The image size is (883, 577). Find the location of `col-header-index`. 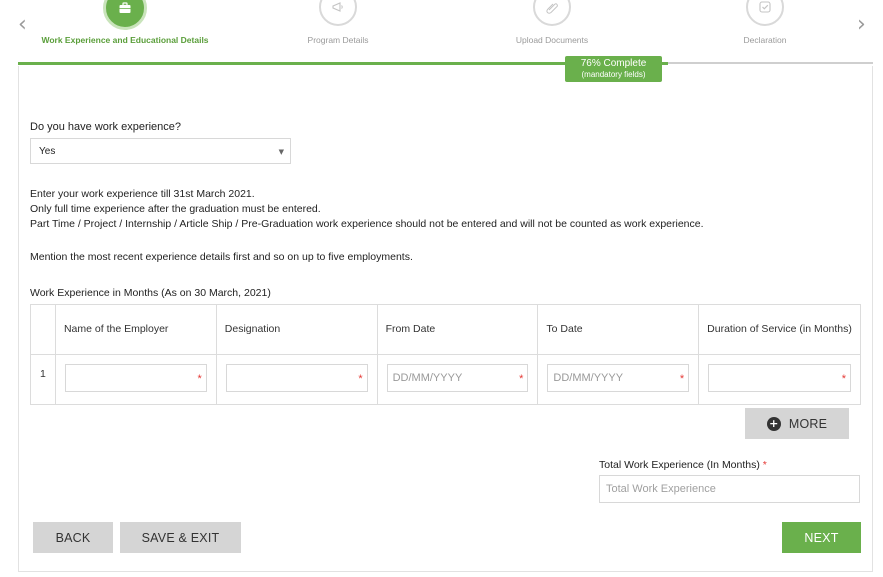

col-header-index is located at coordinates (43, 329).